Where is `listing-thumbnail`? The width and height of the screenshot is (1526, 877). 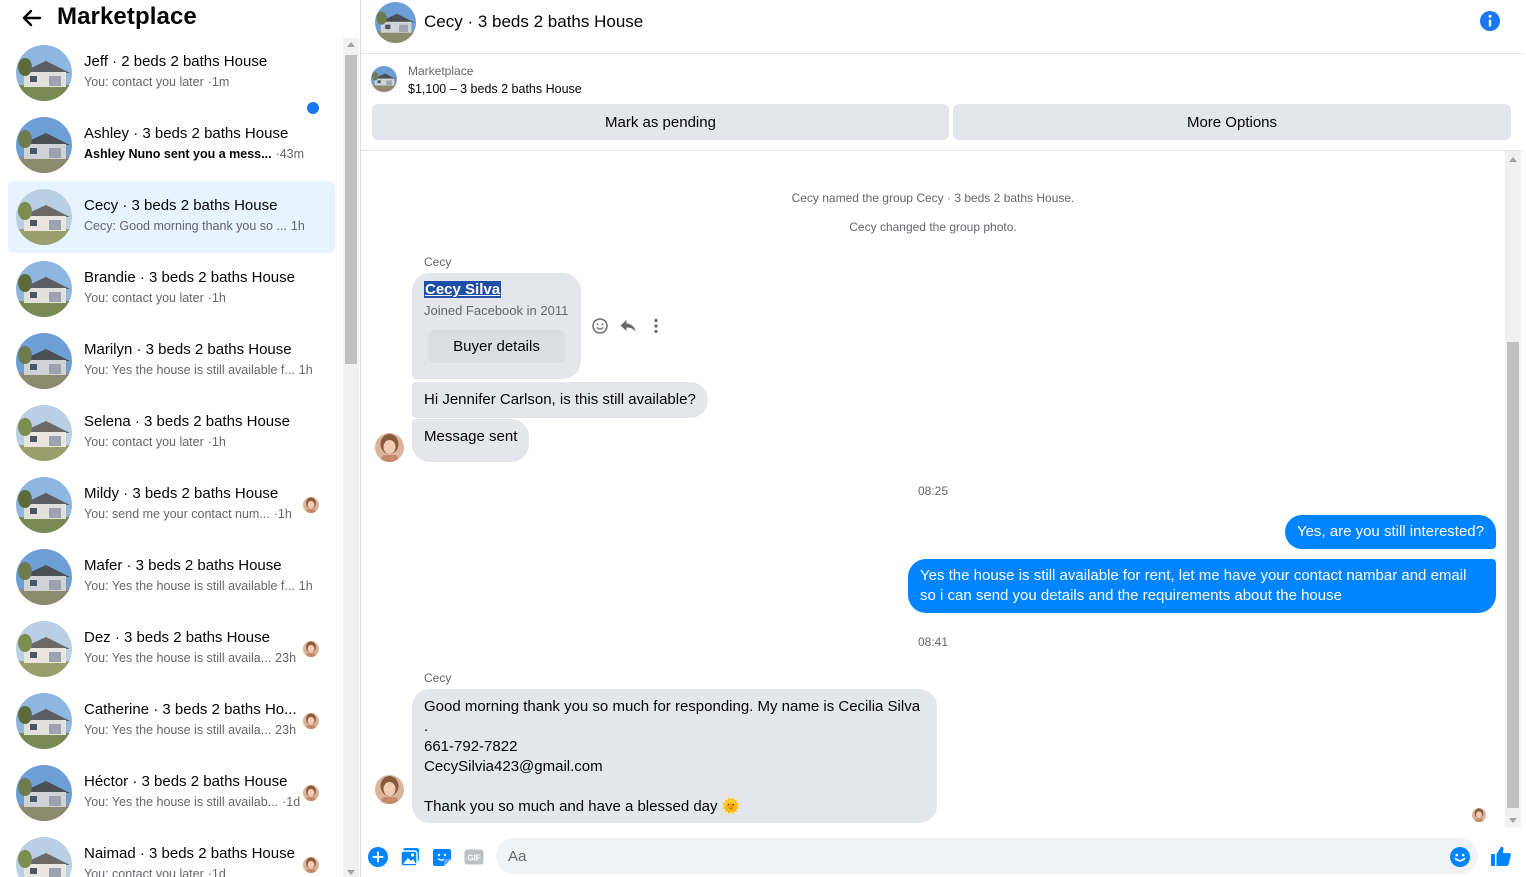 listing-thumbnail is located at coordinates (384, 79).